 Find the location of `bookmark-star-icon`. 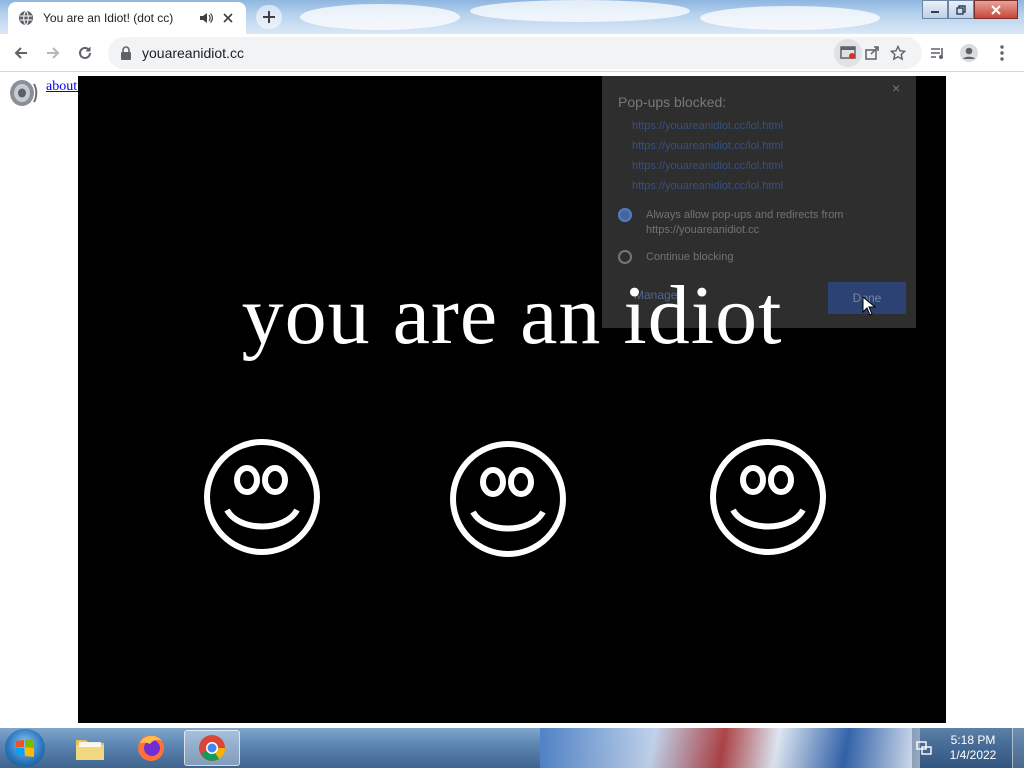

bookmark-star-icon is located at coordinates (898, 53).